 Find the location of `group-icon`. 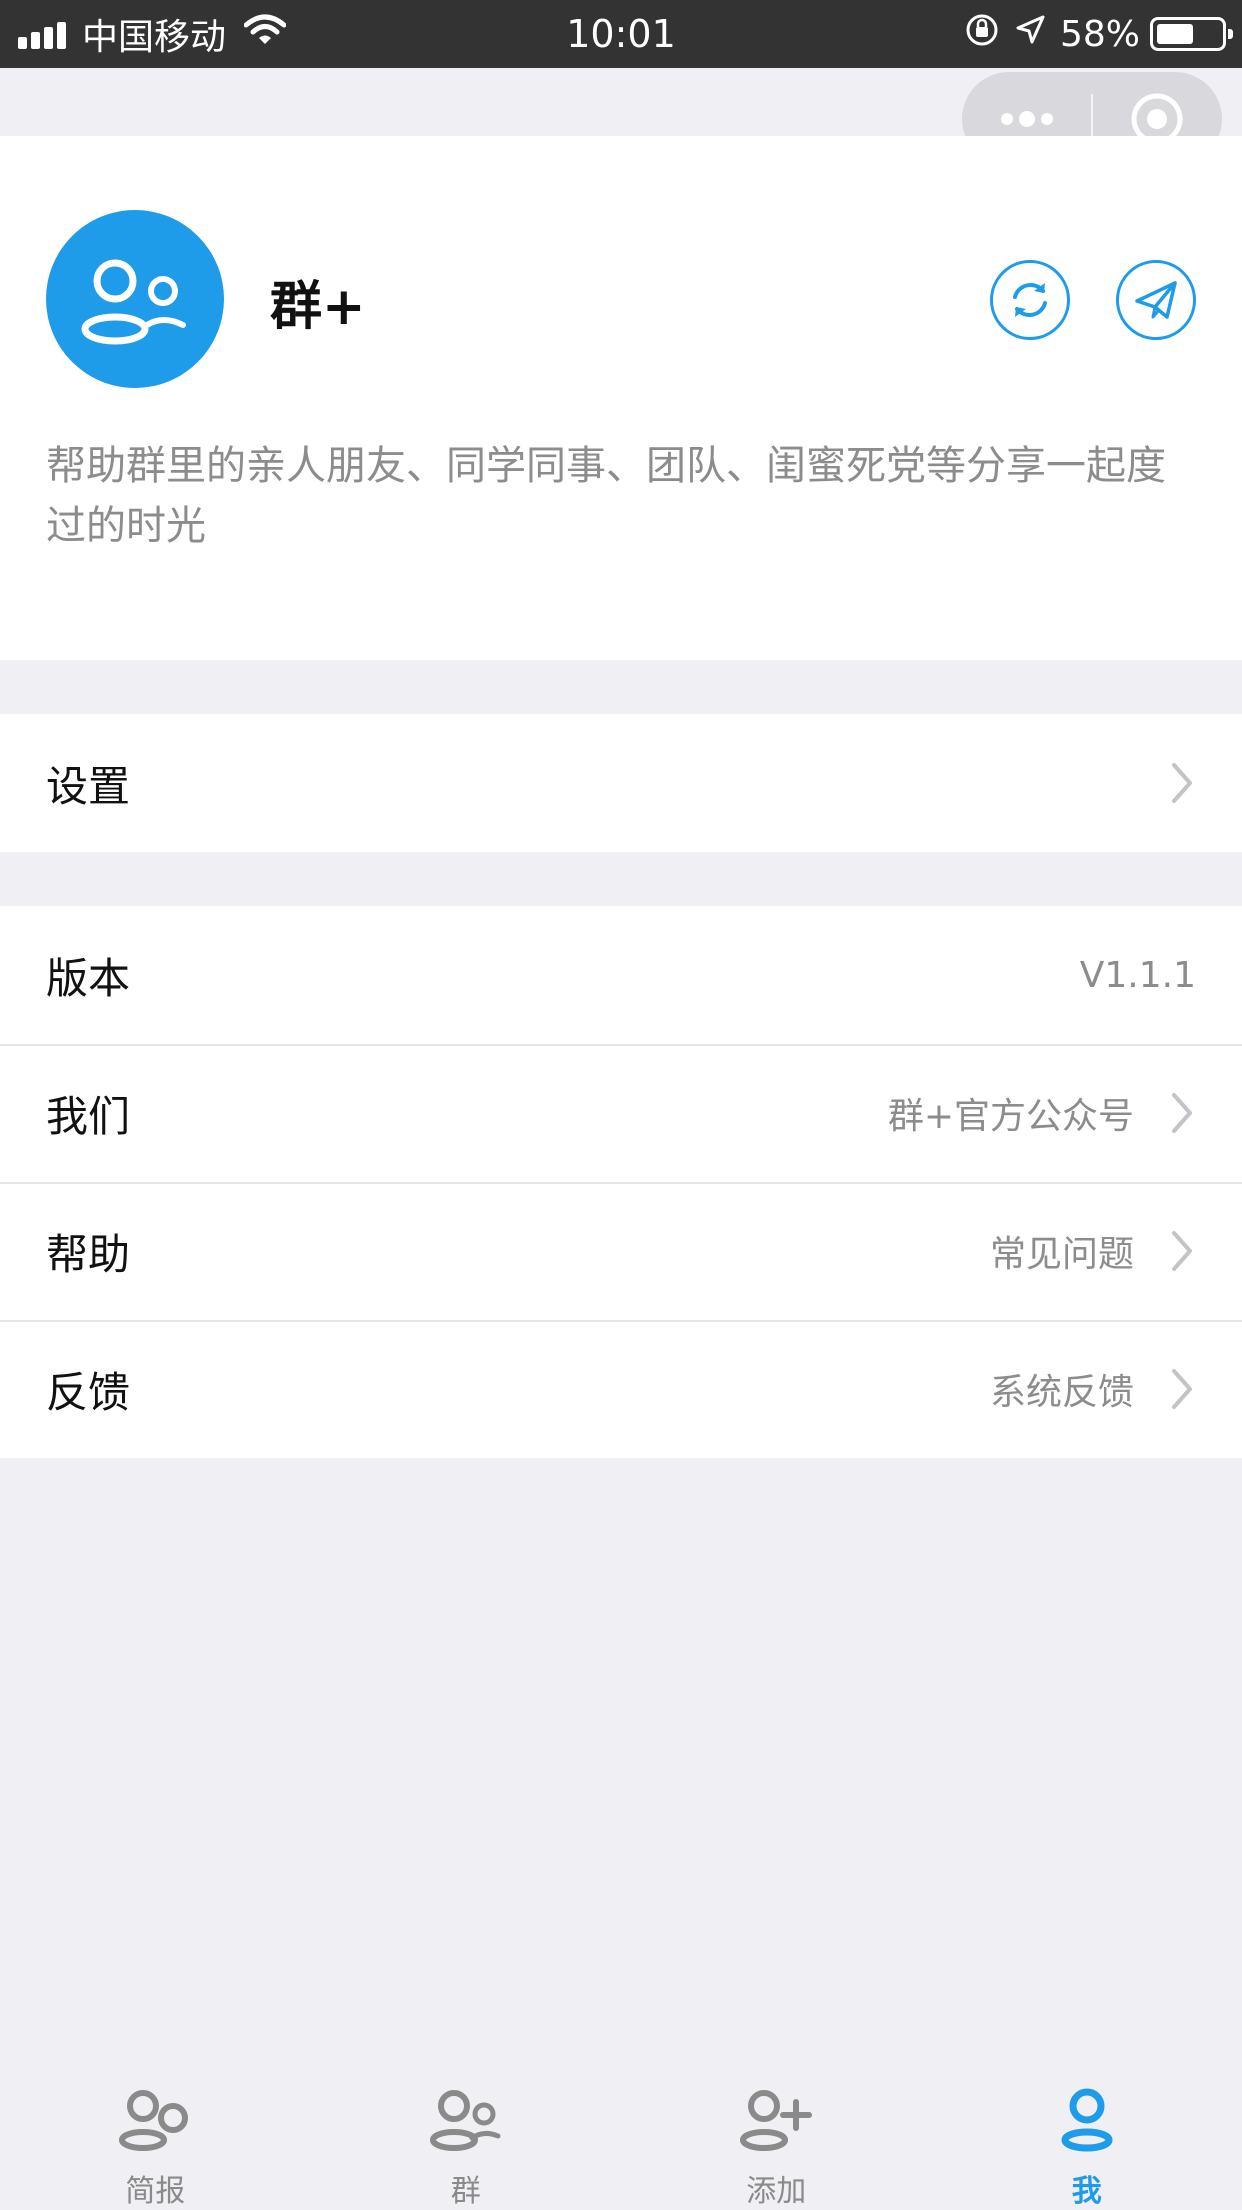

group-icon is located at coordinates (466, 2119).